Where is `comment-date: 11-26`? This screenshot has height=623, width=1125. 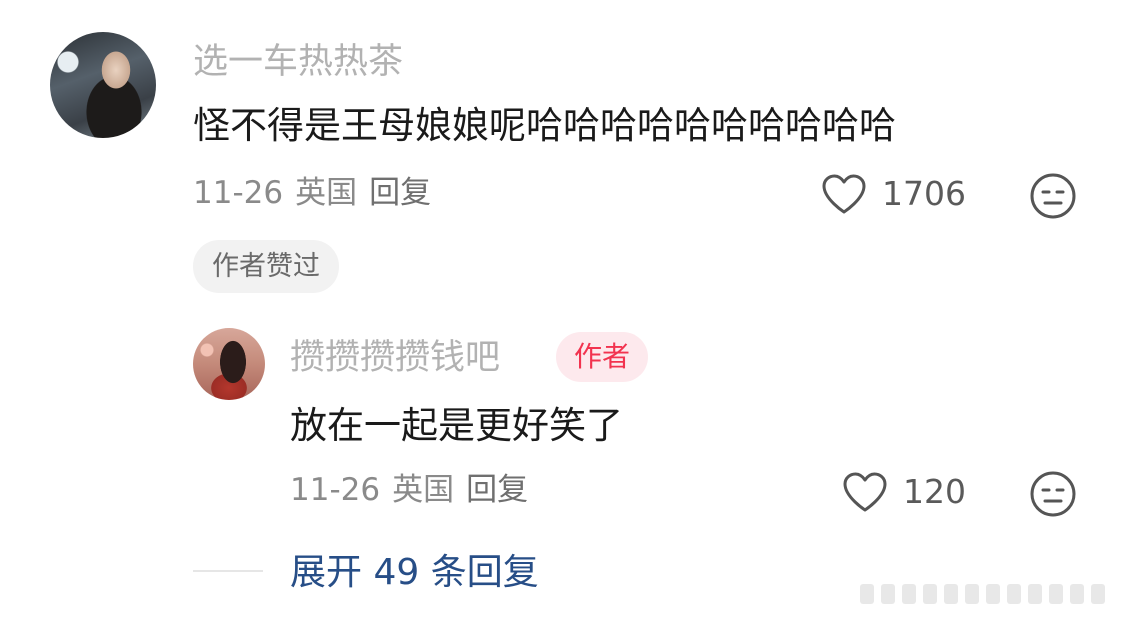 comment-date: 11-26 is located at coordinates (238, 193).